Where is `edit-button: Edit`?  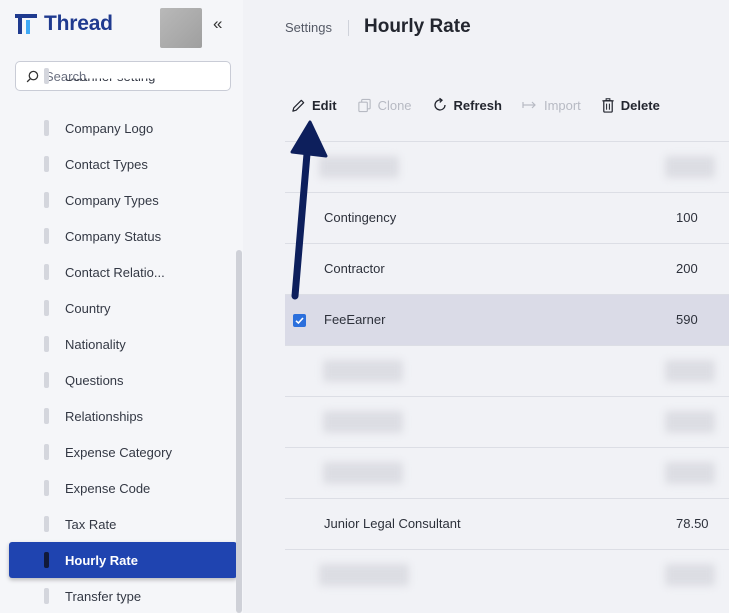
edit-button: Edit is located at coordinates (314, 105).